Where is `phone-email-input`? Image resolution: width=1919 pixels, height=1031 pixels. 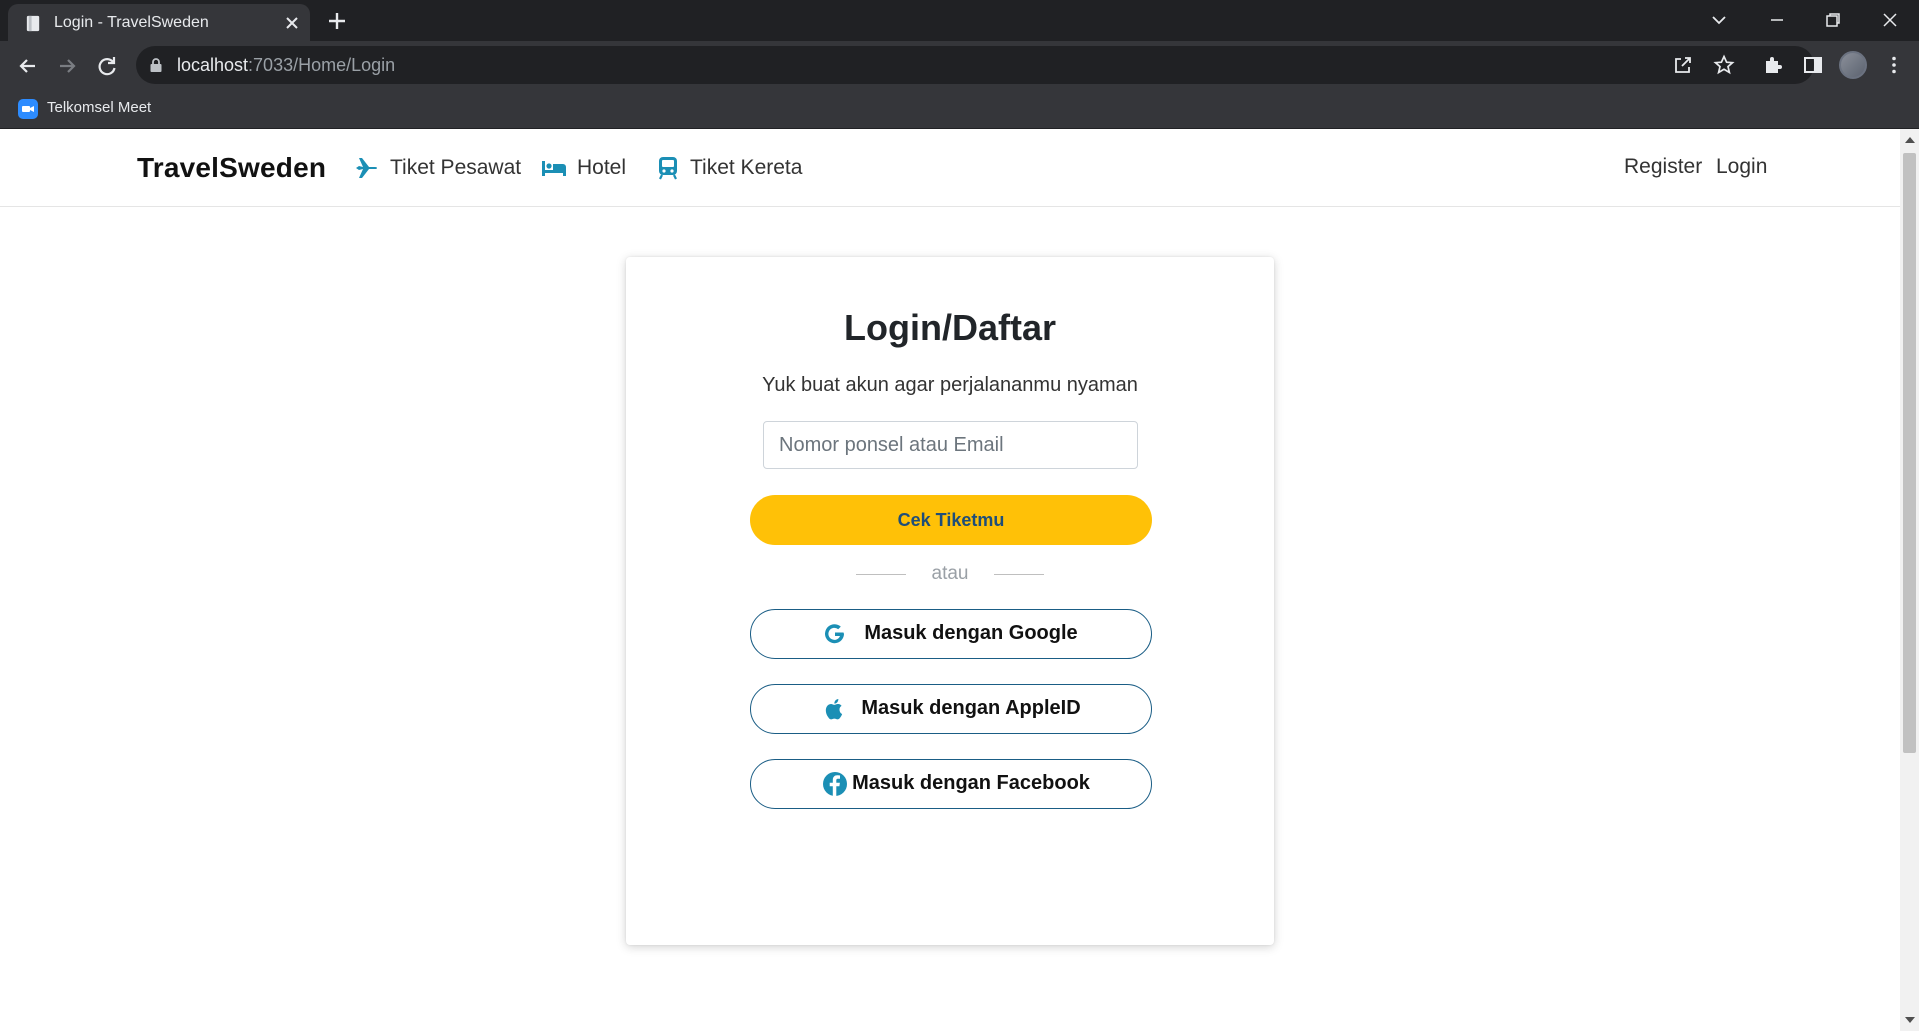 phone-email-input is located at coordinates (950, 445).